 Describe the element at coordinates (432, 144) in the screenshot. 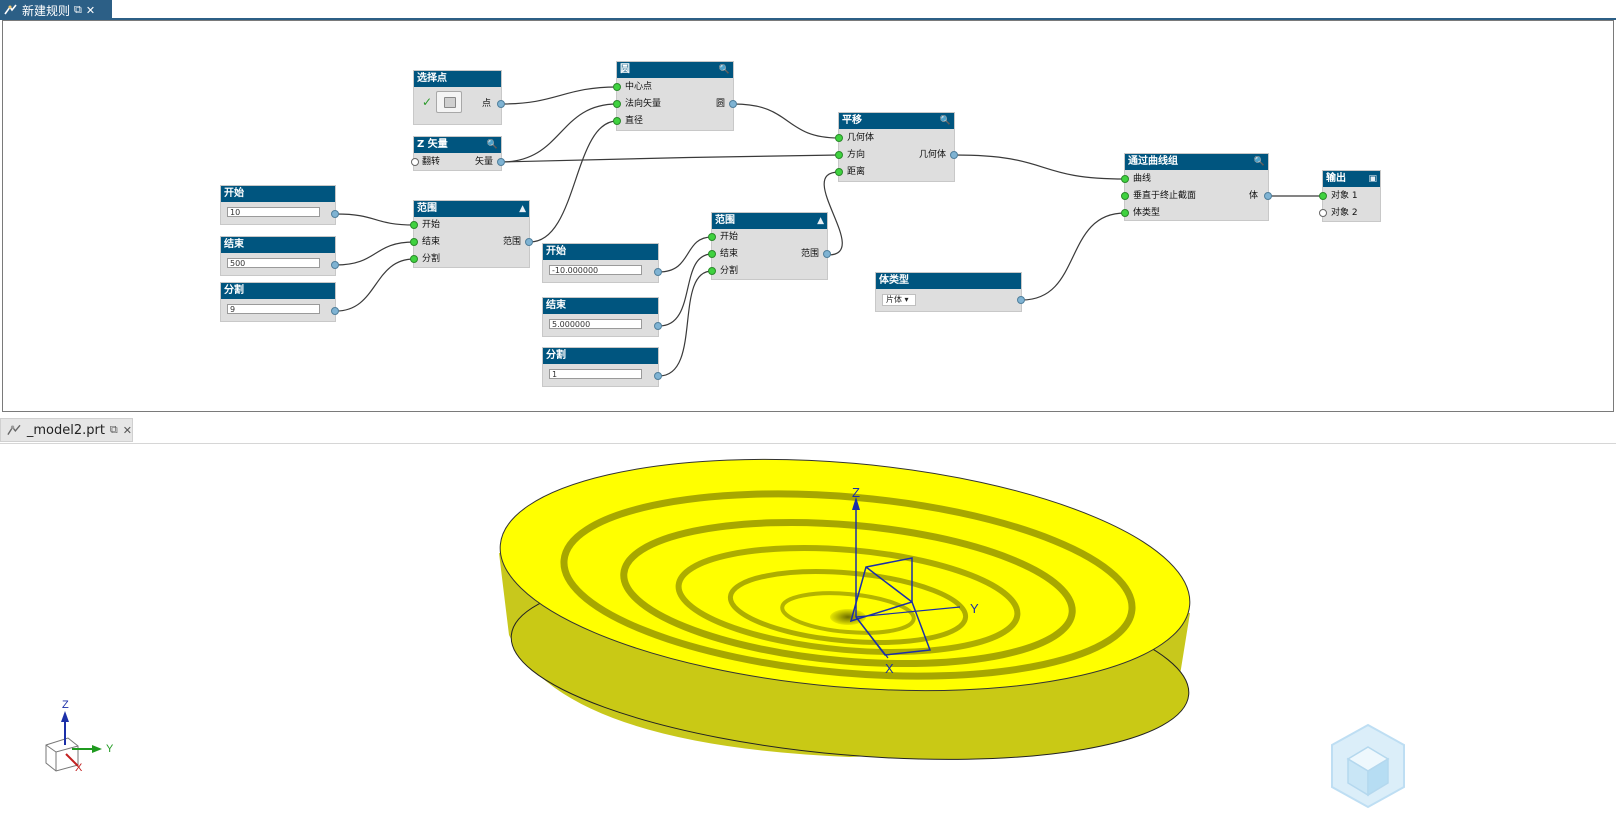

I see `node-title: Z 矢量` at that location.